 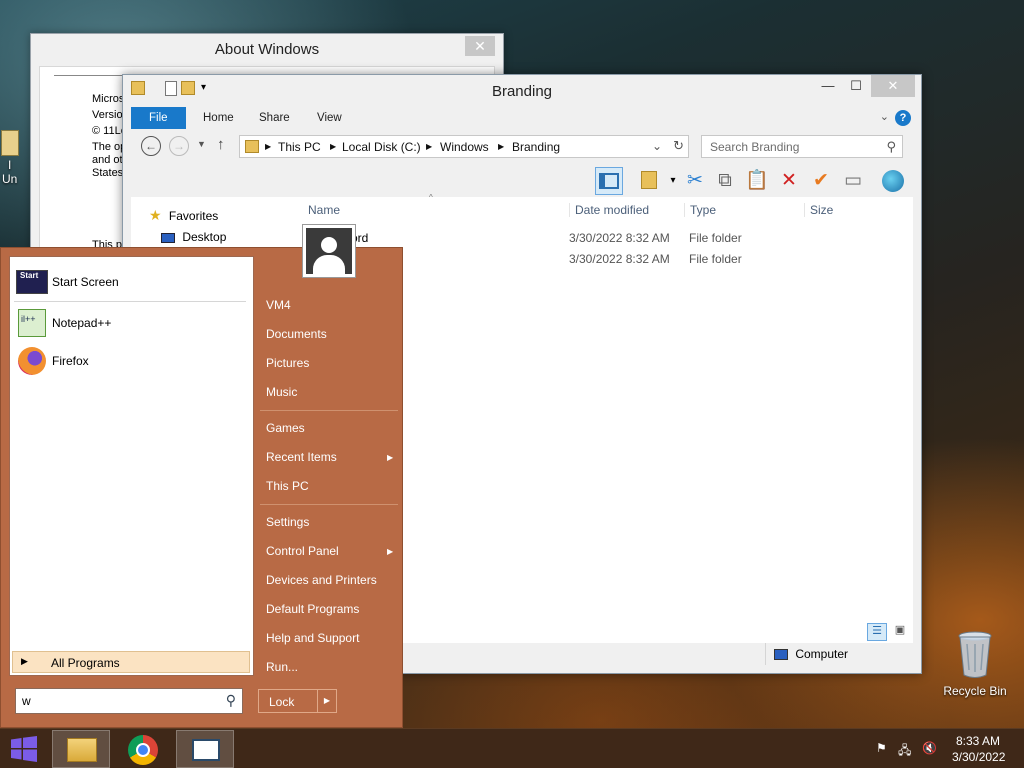 What do you see at coordinates (32, 361) in the screenshot?
I see `firefox-icon` at bounding box center [32, 361].